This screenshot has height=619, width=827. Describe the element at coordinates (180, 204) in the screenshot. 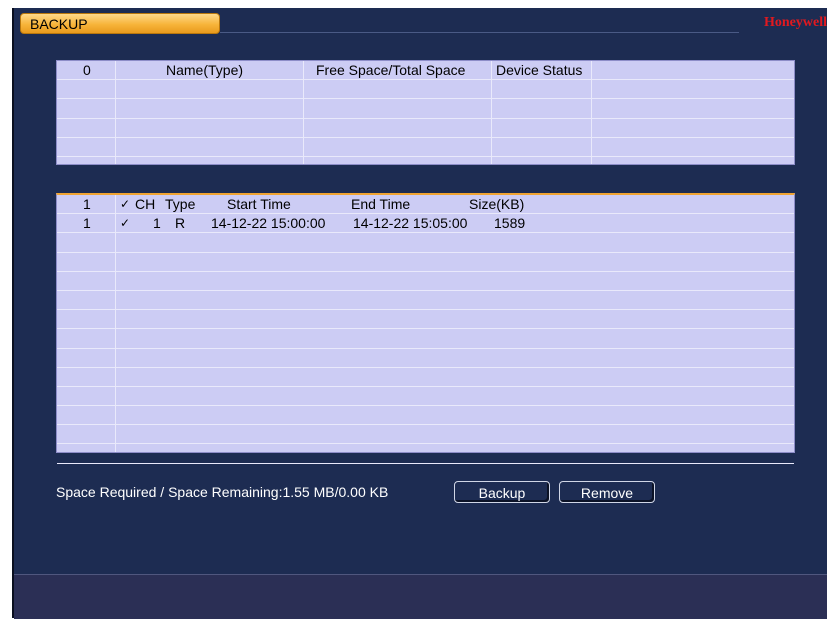

I see `column-type: Type` at that location.